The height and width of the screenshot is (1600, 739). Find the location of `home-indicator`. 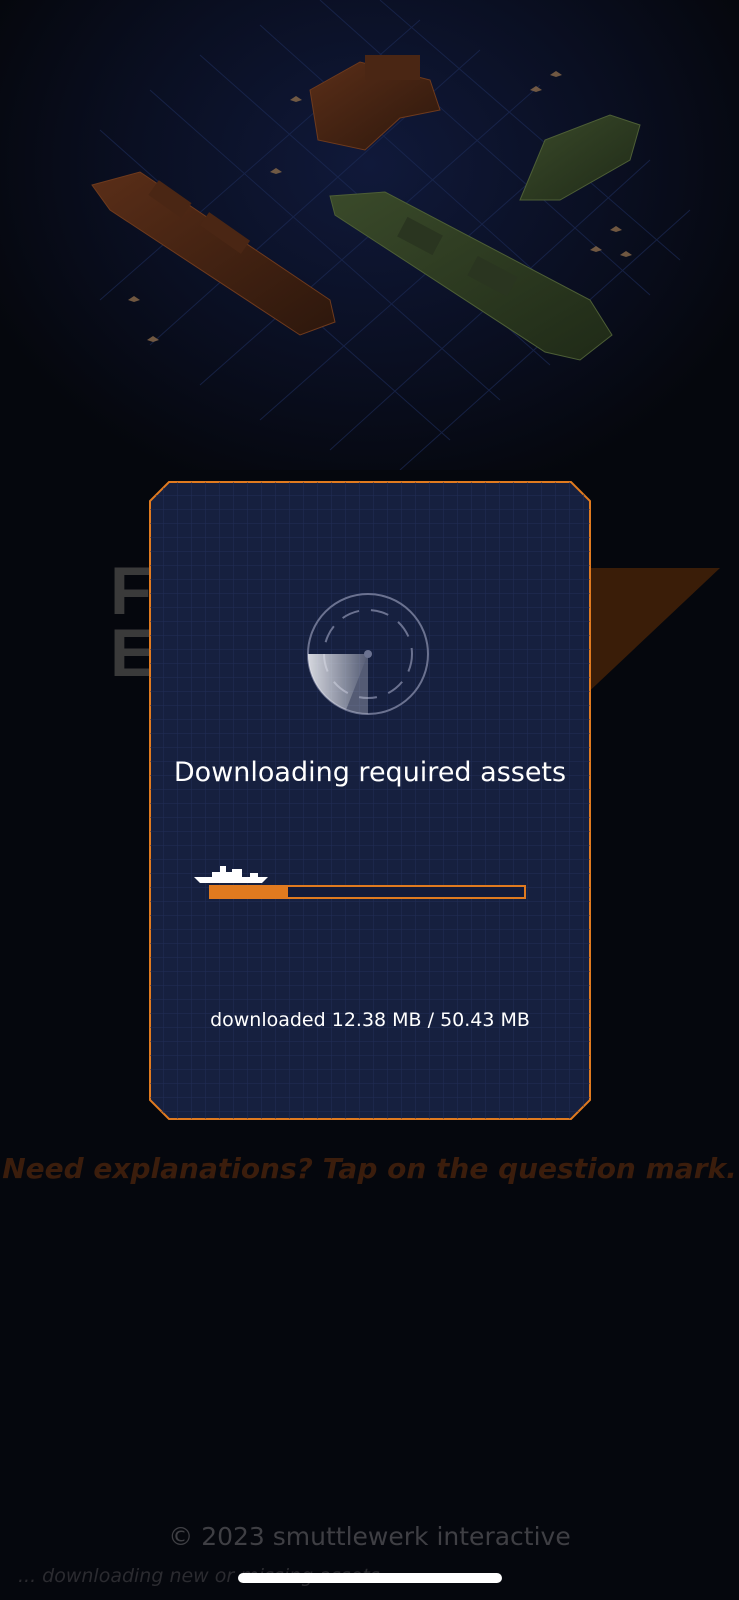

home-indicator is located at coordinates (370, 1578).